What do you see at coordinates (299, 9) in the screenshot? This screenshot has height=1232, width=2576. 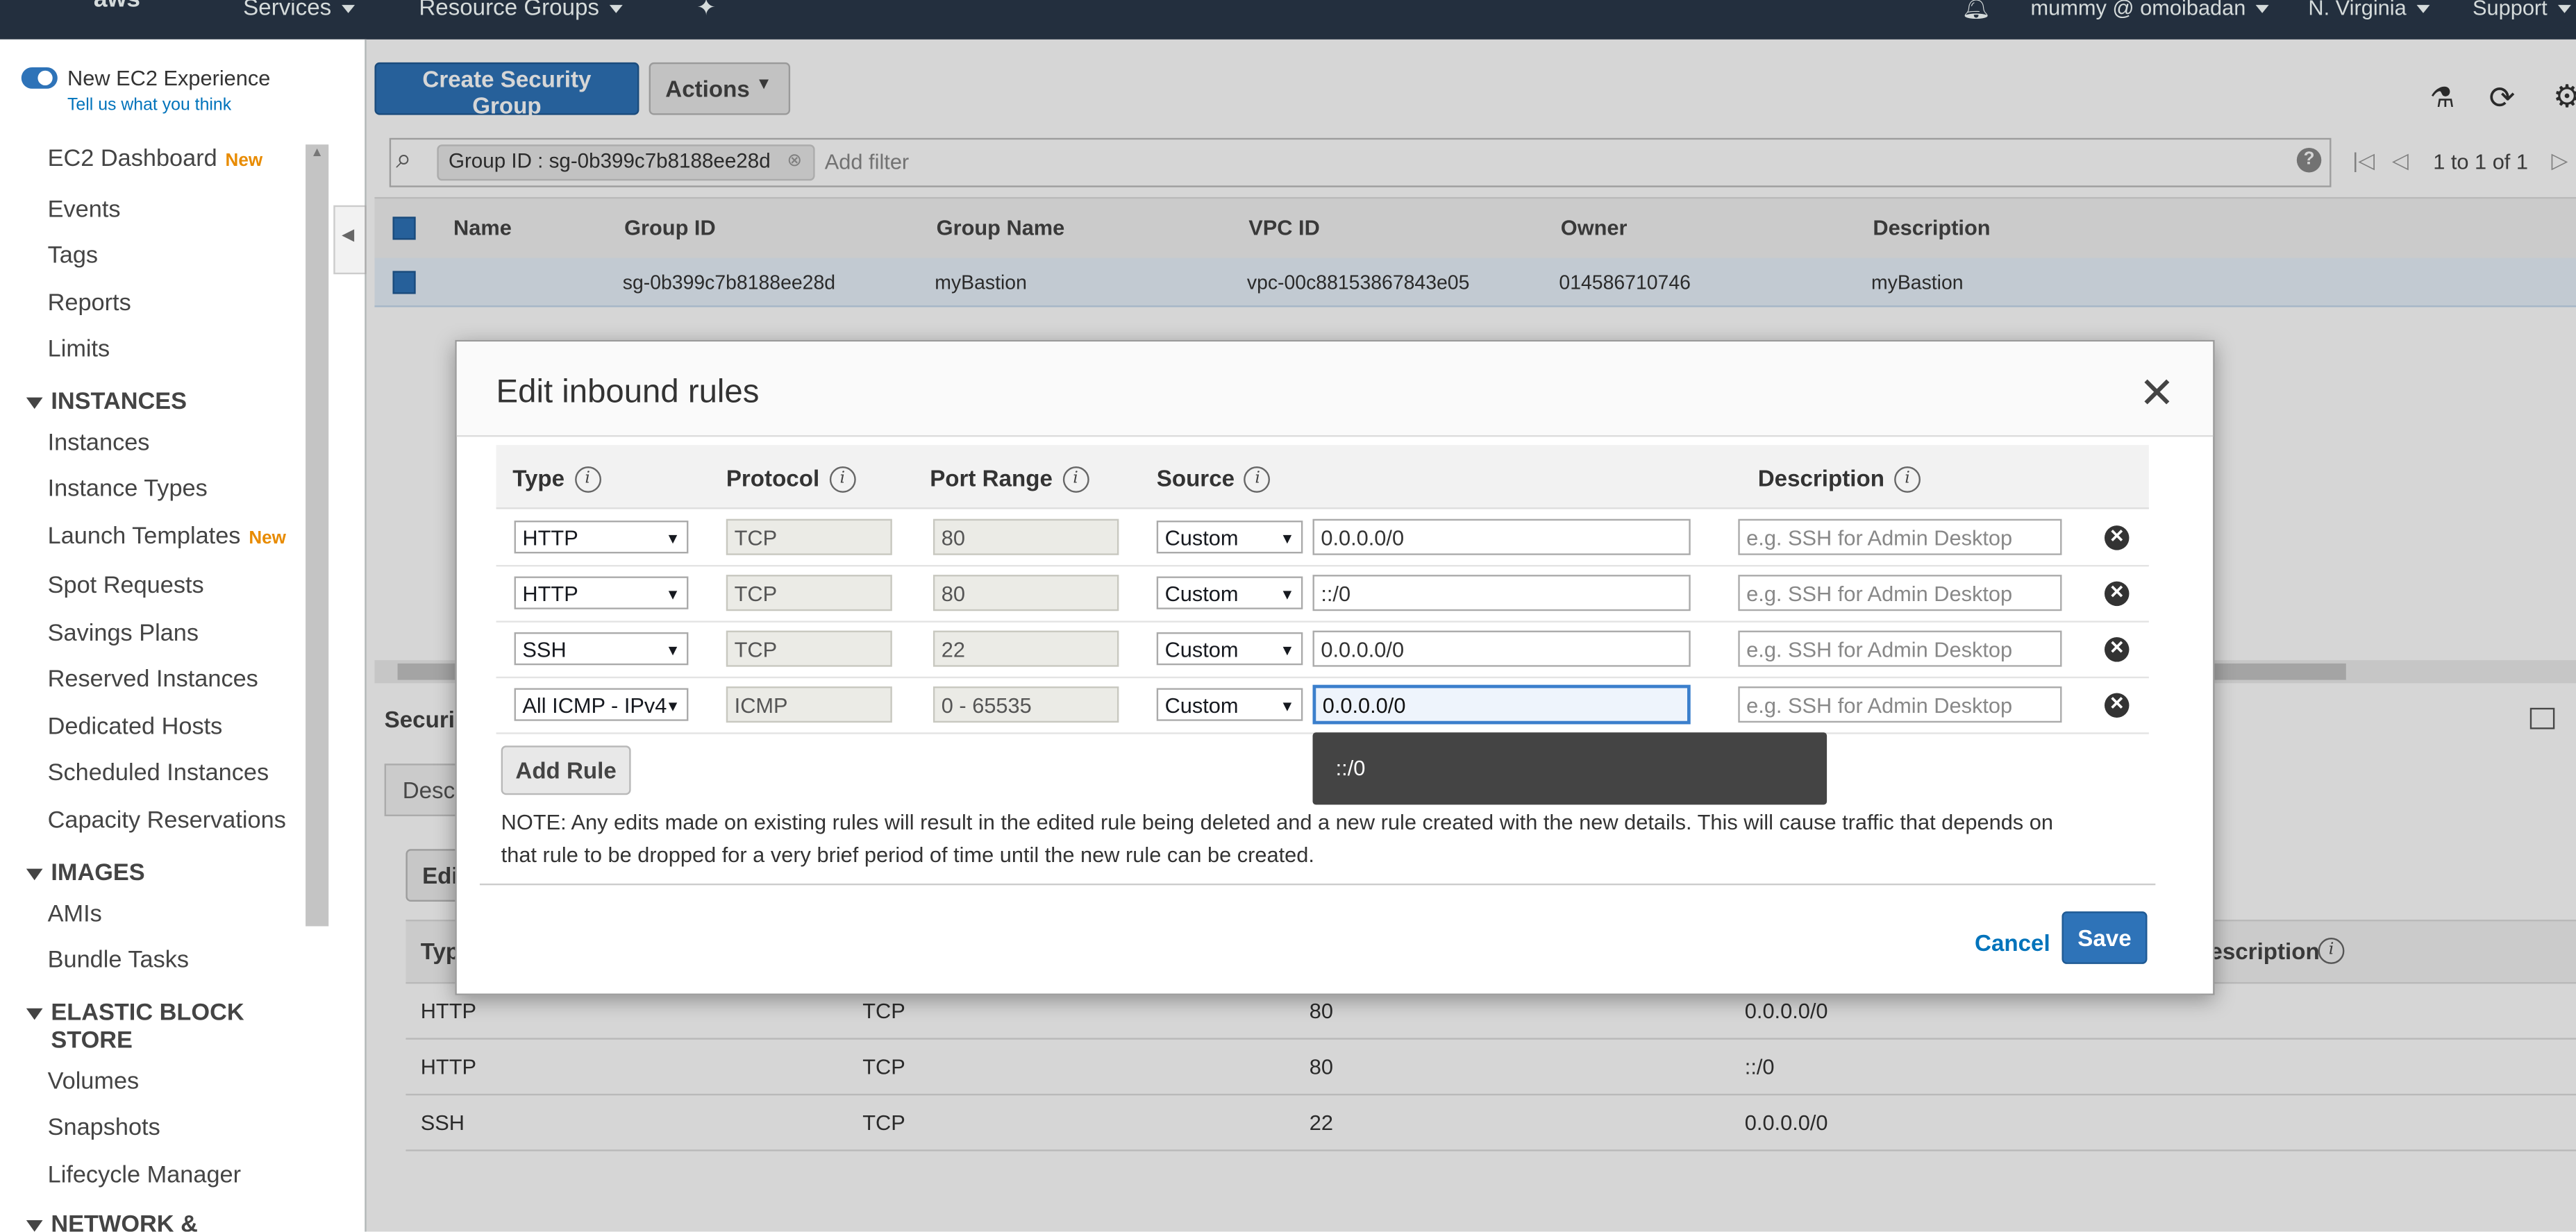 I see `services-menu: Services` at bounding box center [299, 9].